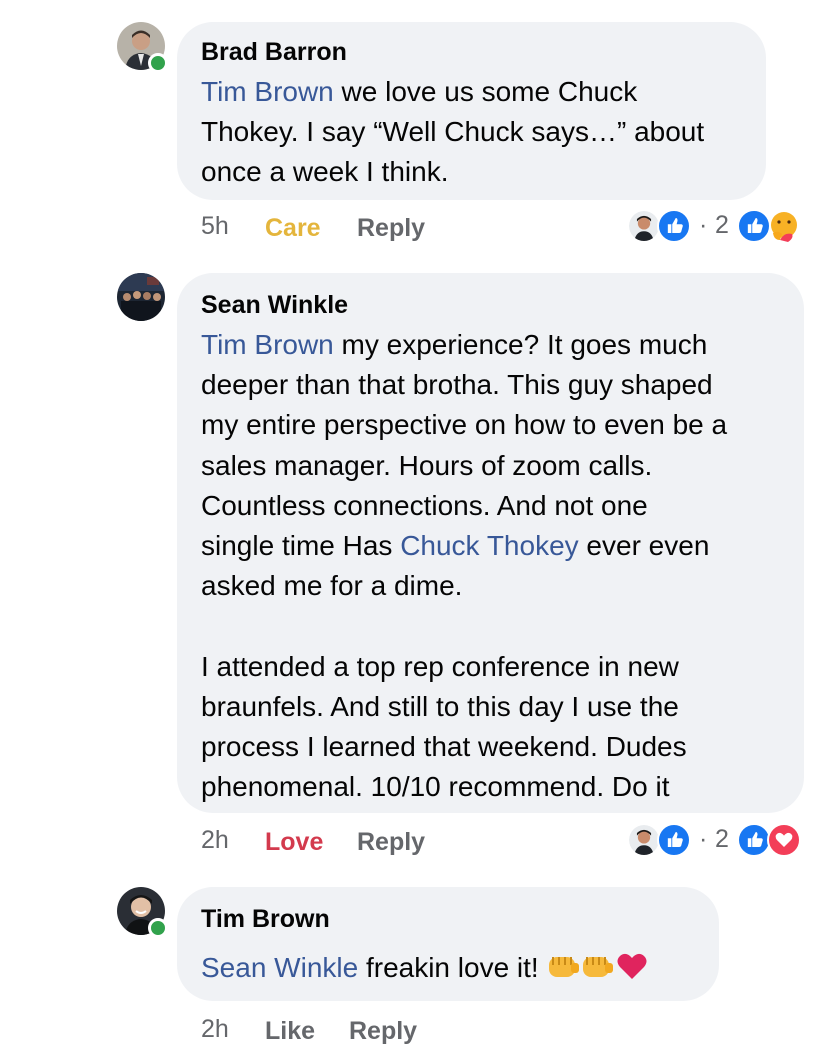  What do you see at coordinates (425, 968) in the screenshot?
I see `comment-text: Sean Winkle freakin love it!` at bounding box center [425, 968].